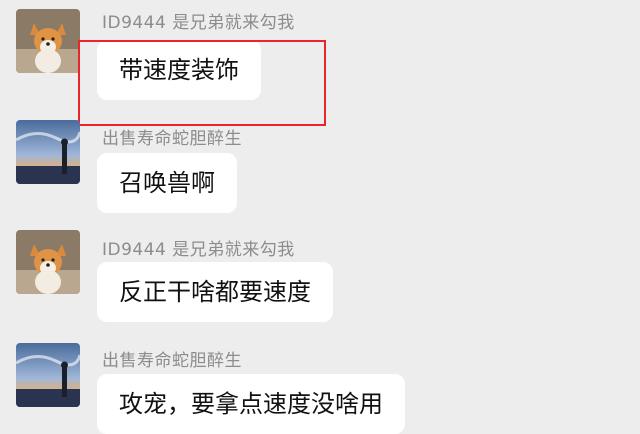  What do you see at coordinates (202, 83) in the screenshot?
I see `highlight-box` at bounding box center [202, 83].